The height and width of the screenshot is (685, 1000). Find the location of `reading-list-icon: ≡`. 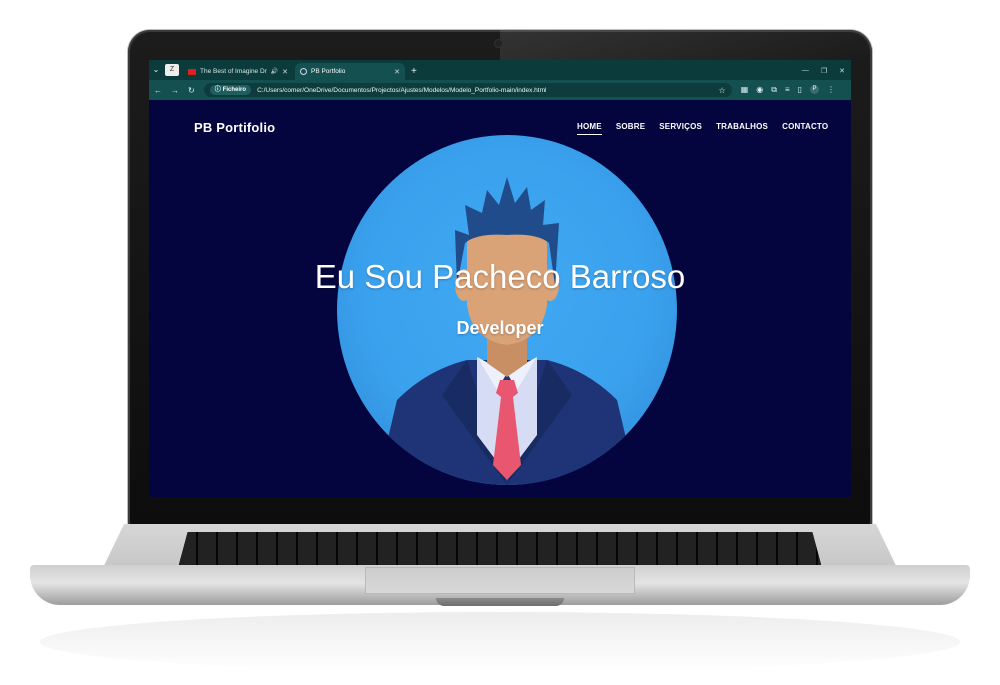

reading-list-icon: ≡ is located at coordinates (787, 90).